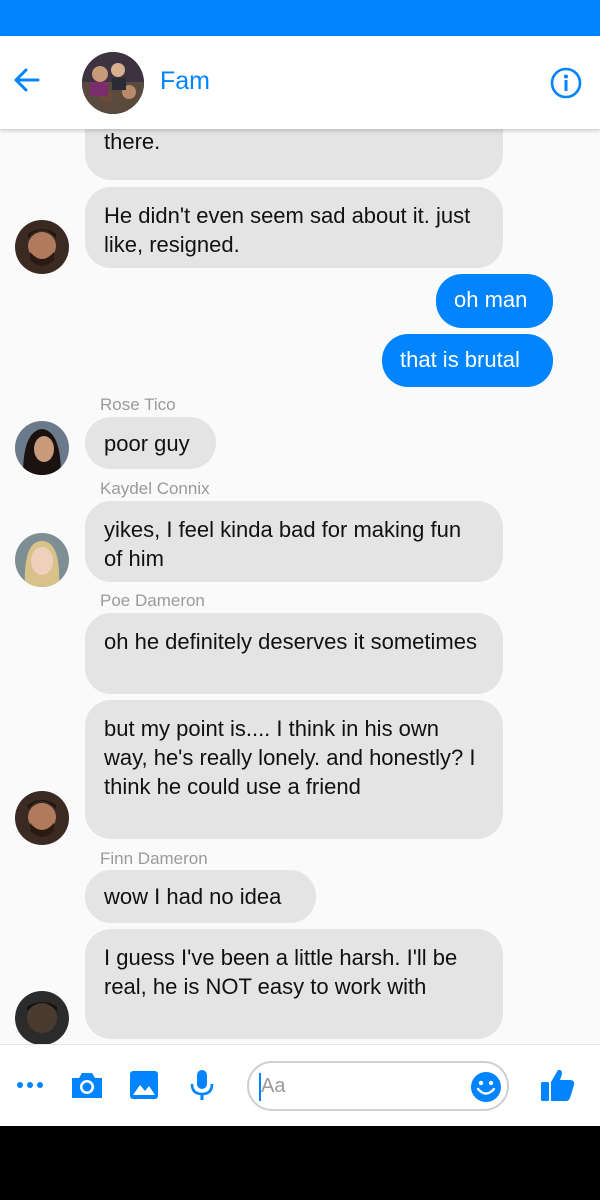  I want to click on like-button, so click(558, 1085).